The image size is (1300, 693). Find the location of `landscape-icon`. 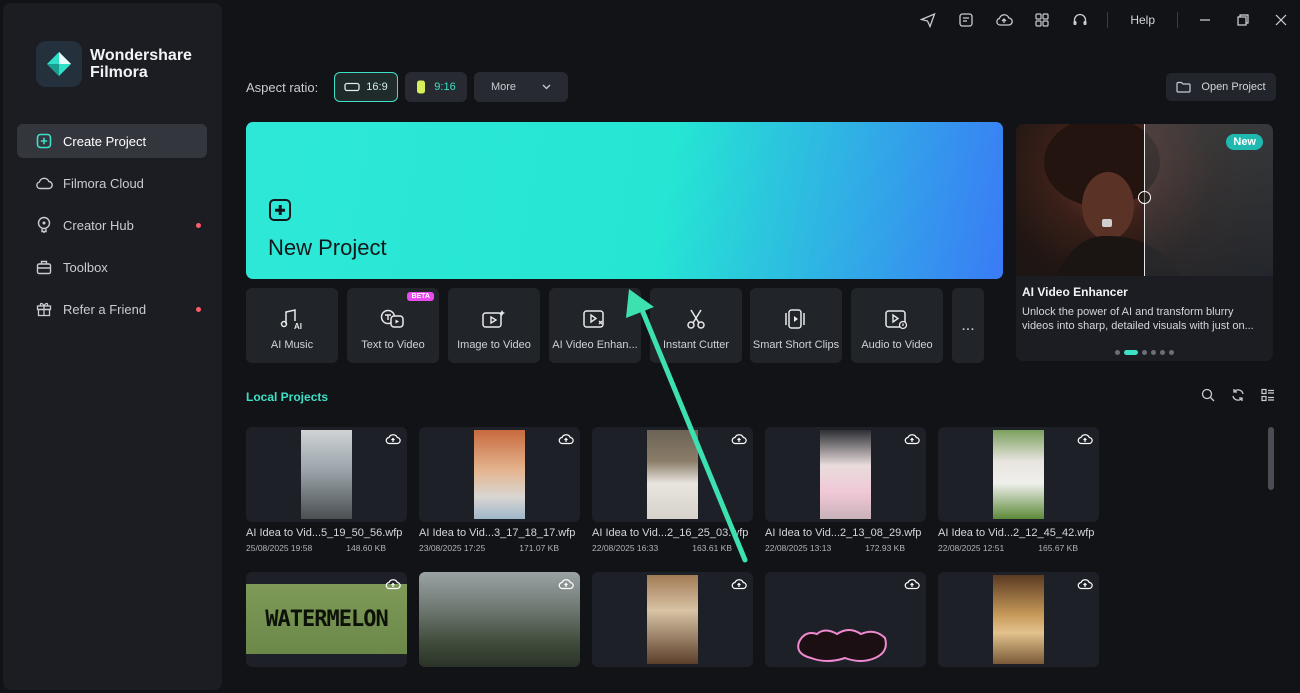

landscape-icon is located at coordinates (352, 87).